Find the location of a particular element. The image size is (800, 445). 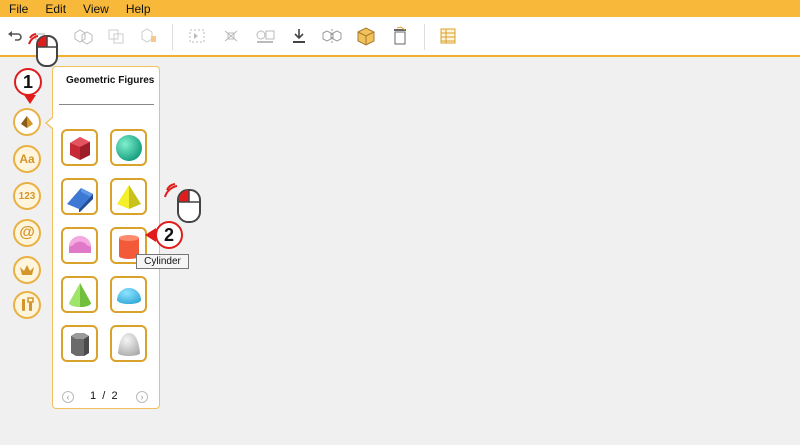

shape-half-cylinder is located at coordinates (79, 245).